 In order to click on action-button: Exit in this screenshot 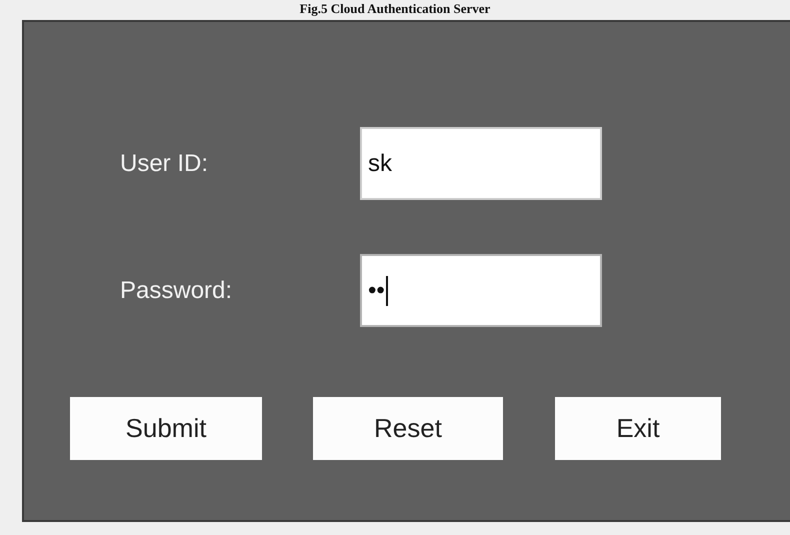, I will do `click(638, 428)`.